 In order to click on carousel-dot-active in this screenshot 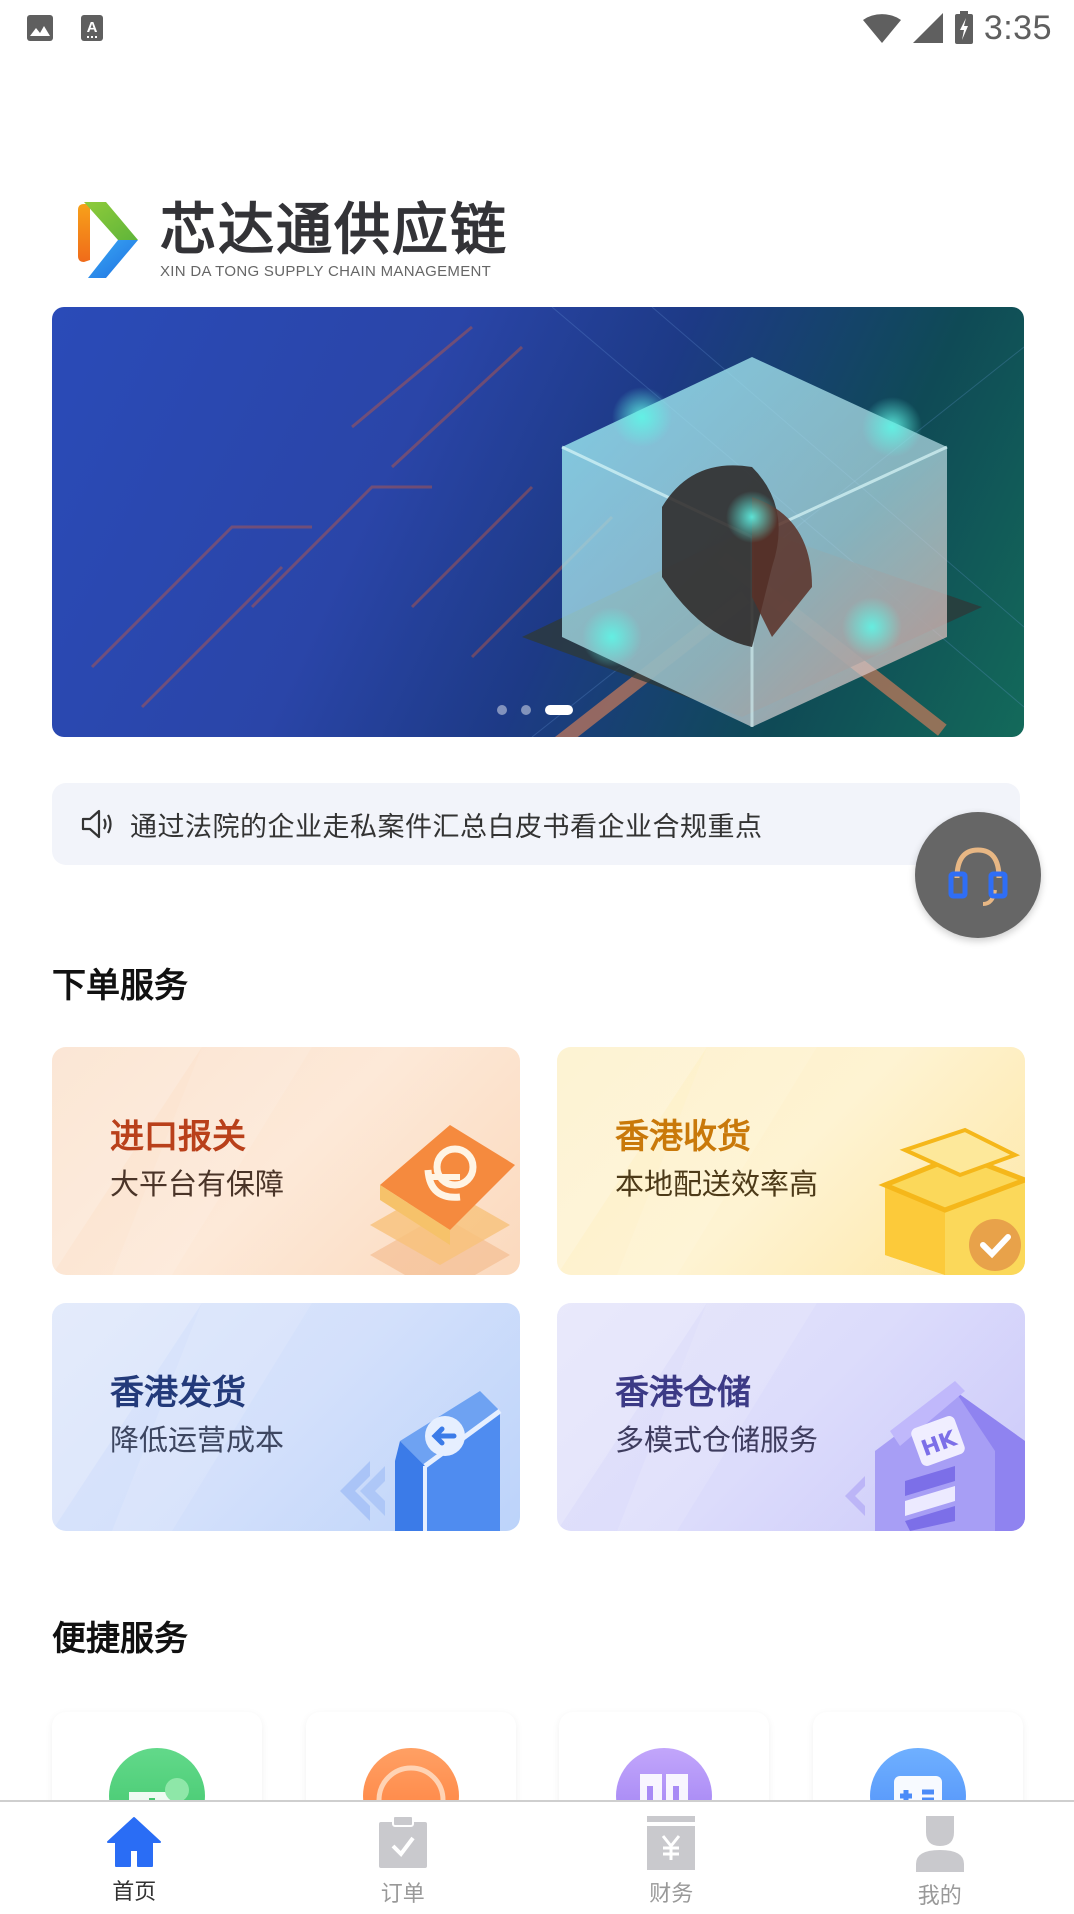, I will do `click(559, 710)`.